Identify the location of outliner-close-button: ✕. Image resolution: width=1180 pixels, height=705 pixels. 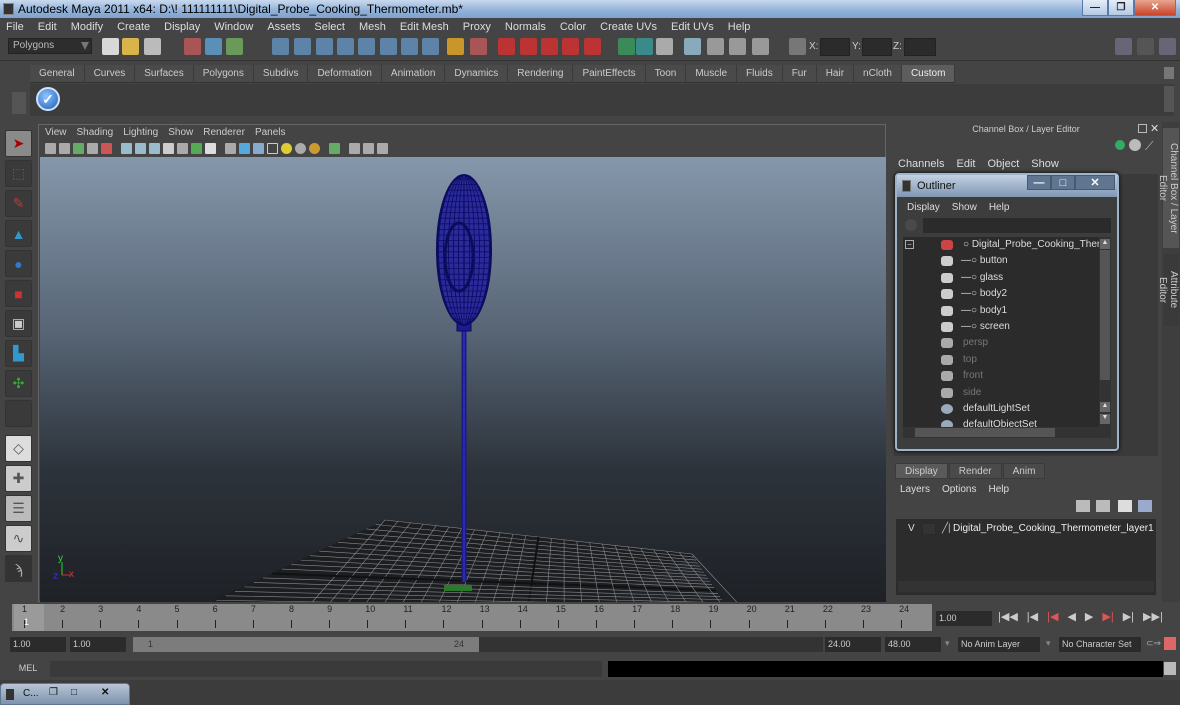
(1095, 182).